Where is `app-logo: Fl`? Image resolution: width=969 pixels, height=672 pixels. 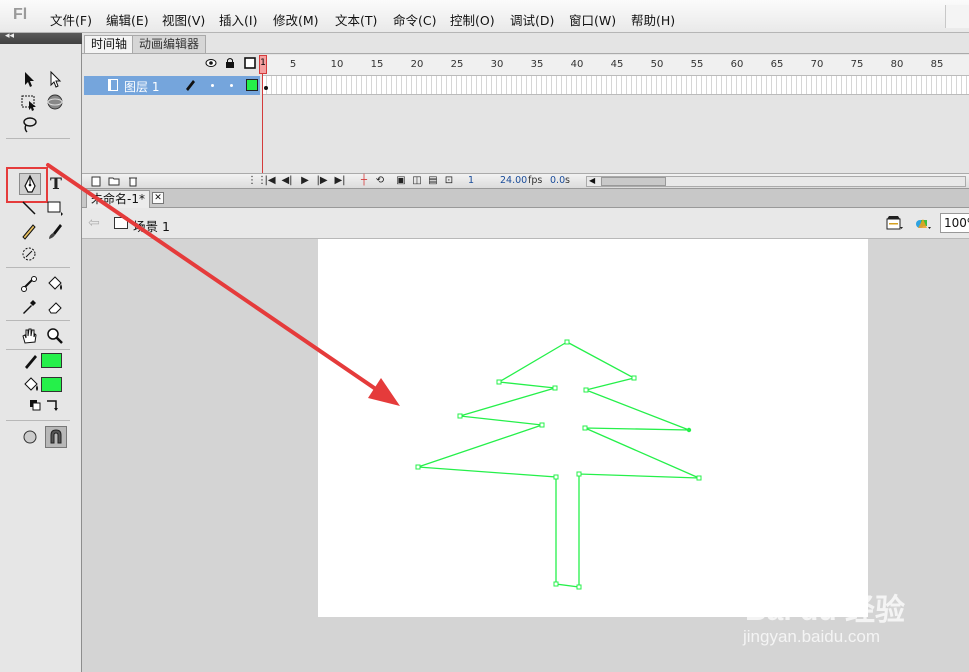
app-logo: Fl is located at coordinates (20, 14).